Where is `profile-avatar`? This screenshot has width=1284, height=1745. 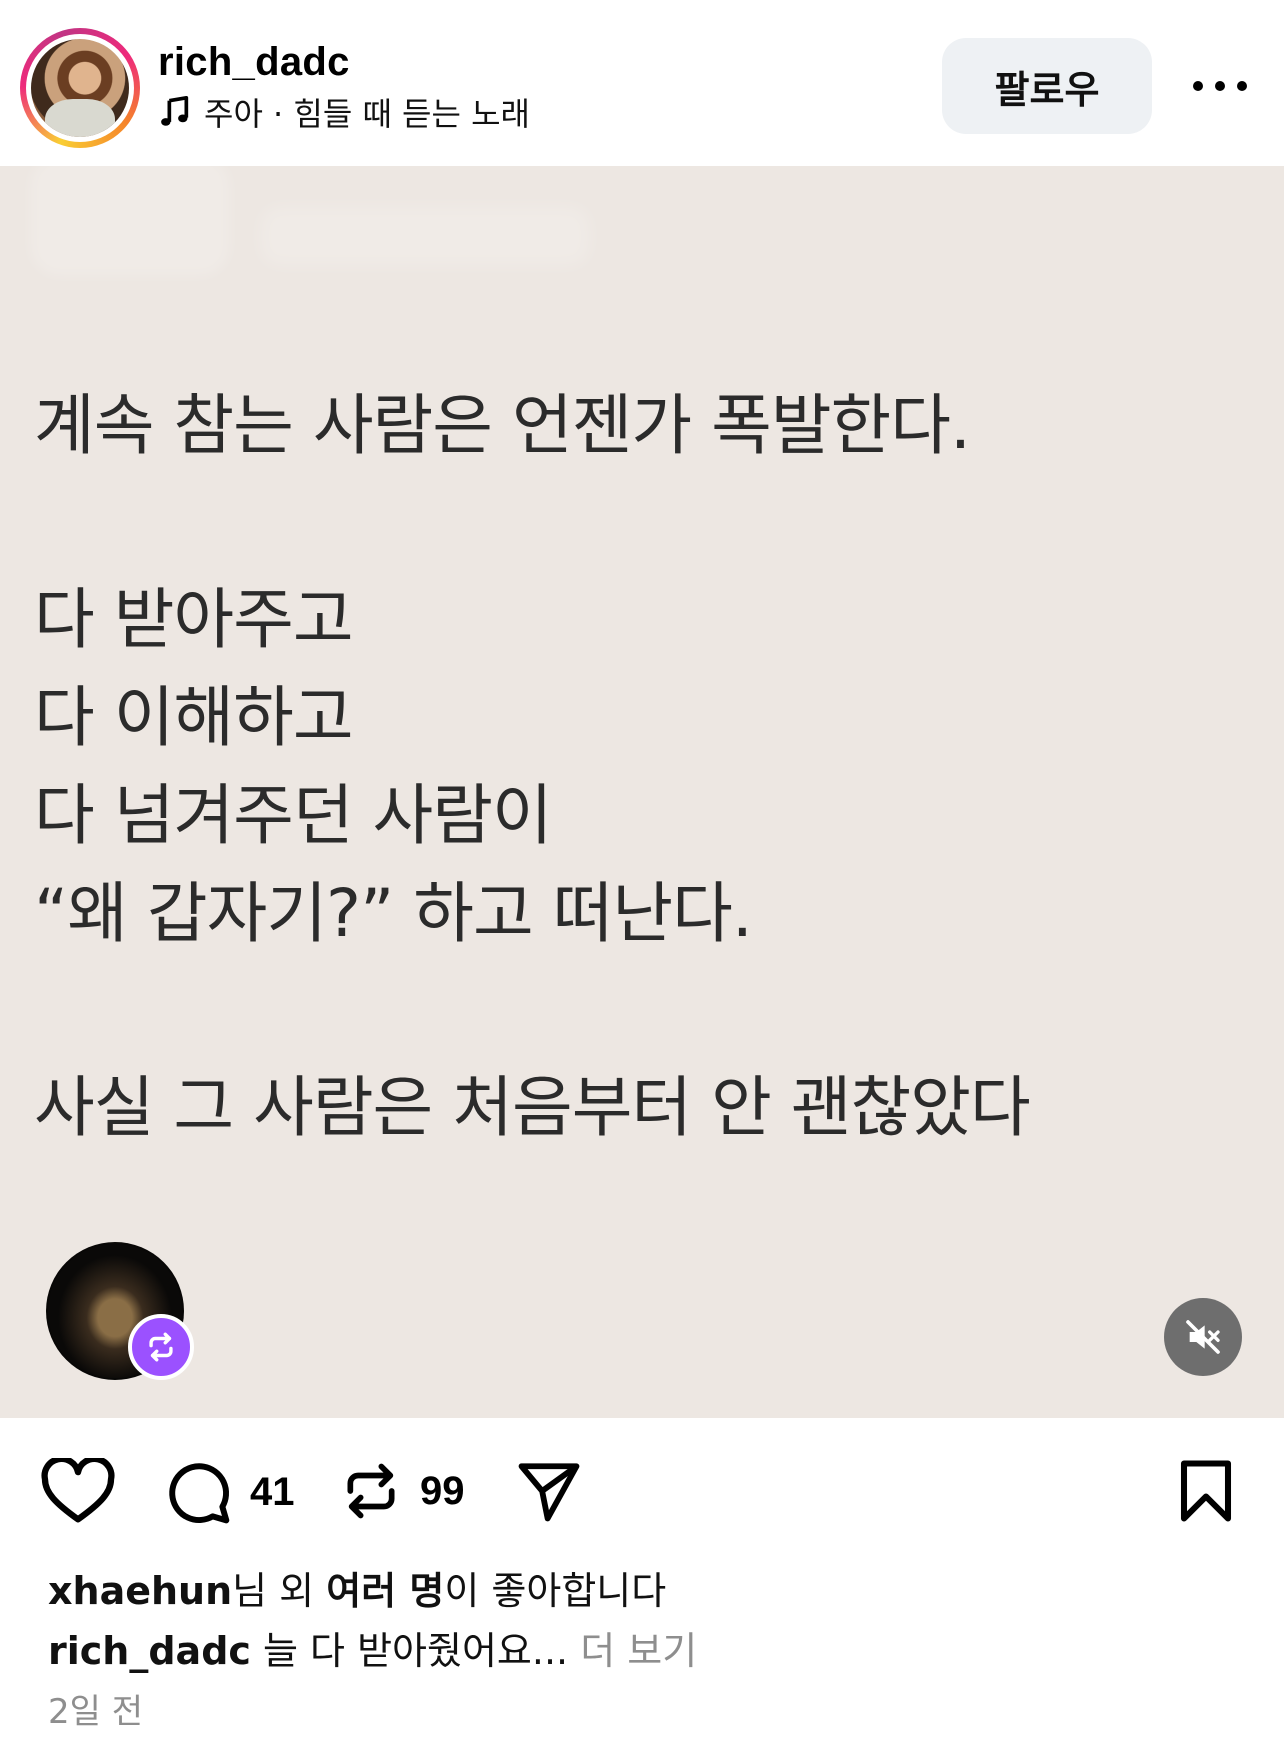 profile-avatar is located at coordinates (80, 88).